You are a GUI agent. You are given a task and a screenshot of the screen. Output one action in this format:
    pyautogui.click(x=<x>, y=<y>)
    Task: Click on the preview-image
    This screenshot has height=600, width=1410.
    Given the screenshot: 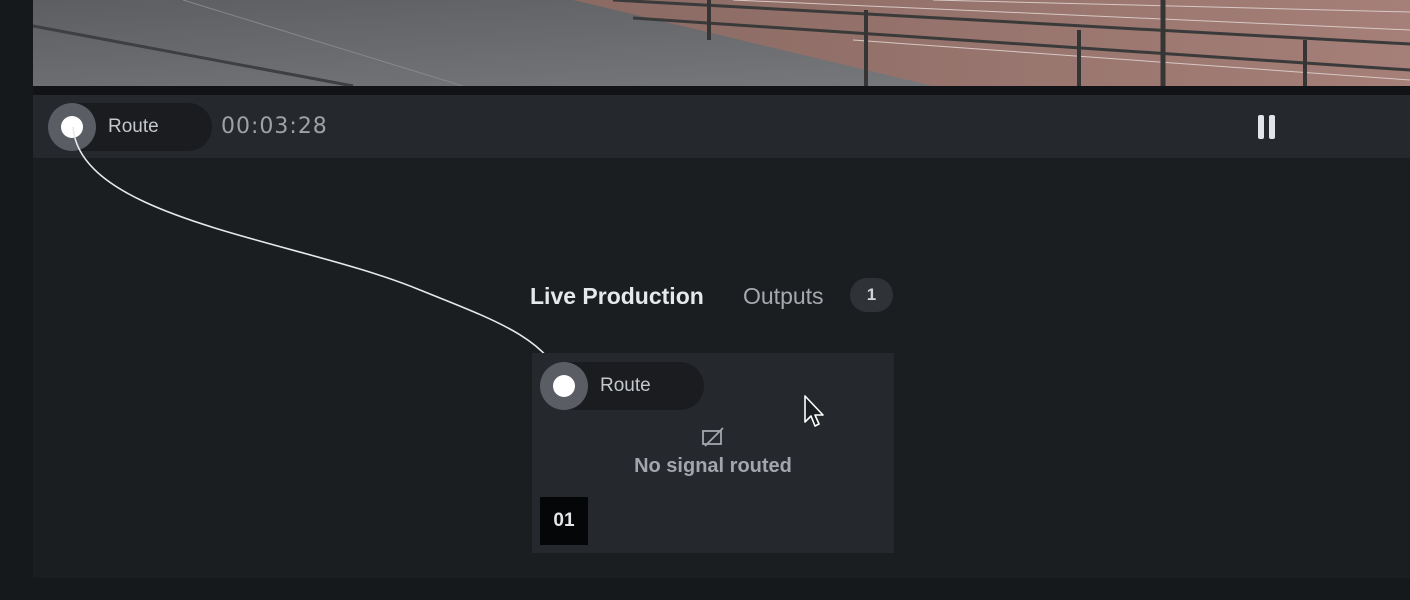 What is the action you would take?
    pyautogui.click(x=721, y=43)
    